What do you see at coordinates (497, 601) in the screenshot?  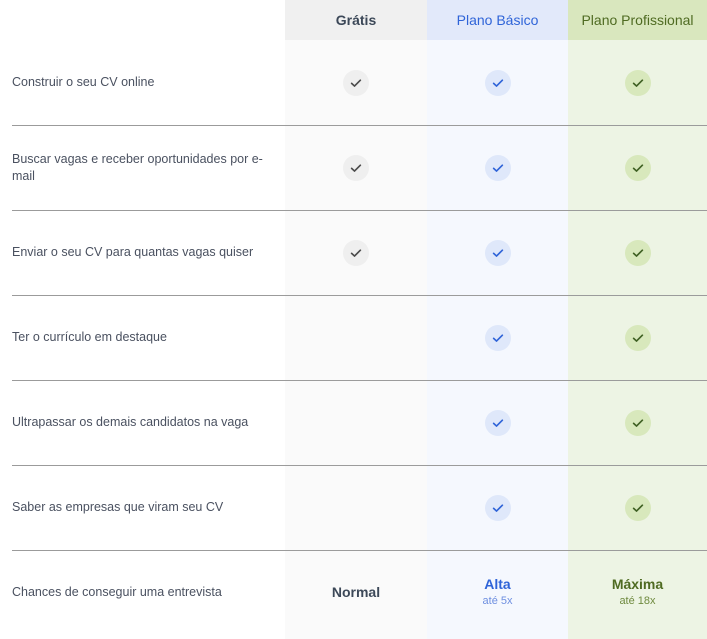 I see `cell-value-sub: até 5x` at bounding box center [497, 601].